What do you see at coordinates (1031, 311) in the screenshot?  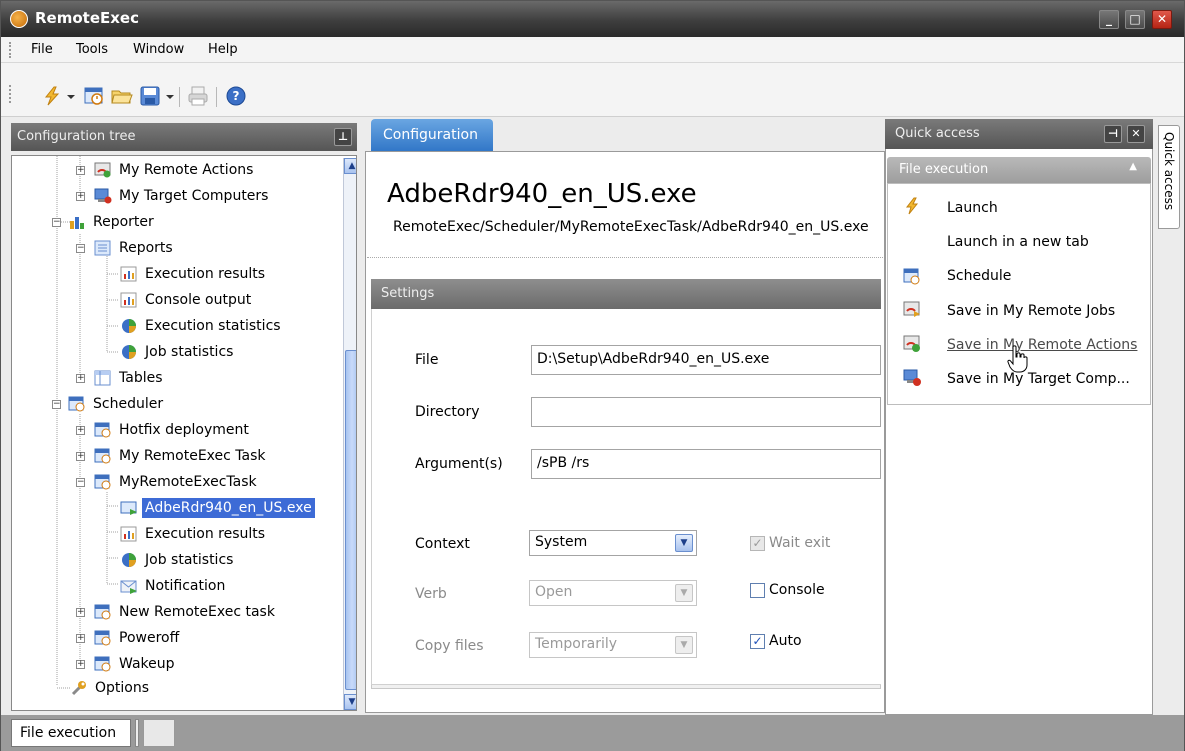 I see `save-remote-jobs-action: Save in My Remote Jobs` at bounding box center [1031, 311].